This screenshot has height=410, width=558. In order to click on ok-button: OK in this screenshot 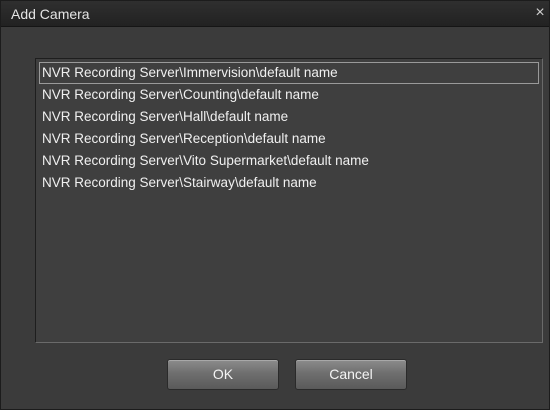, I will do `click(223, 374)`.